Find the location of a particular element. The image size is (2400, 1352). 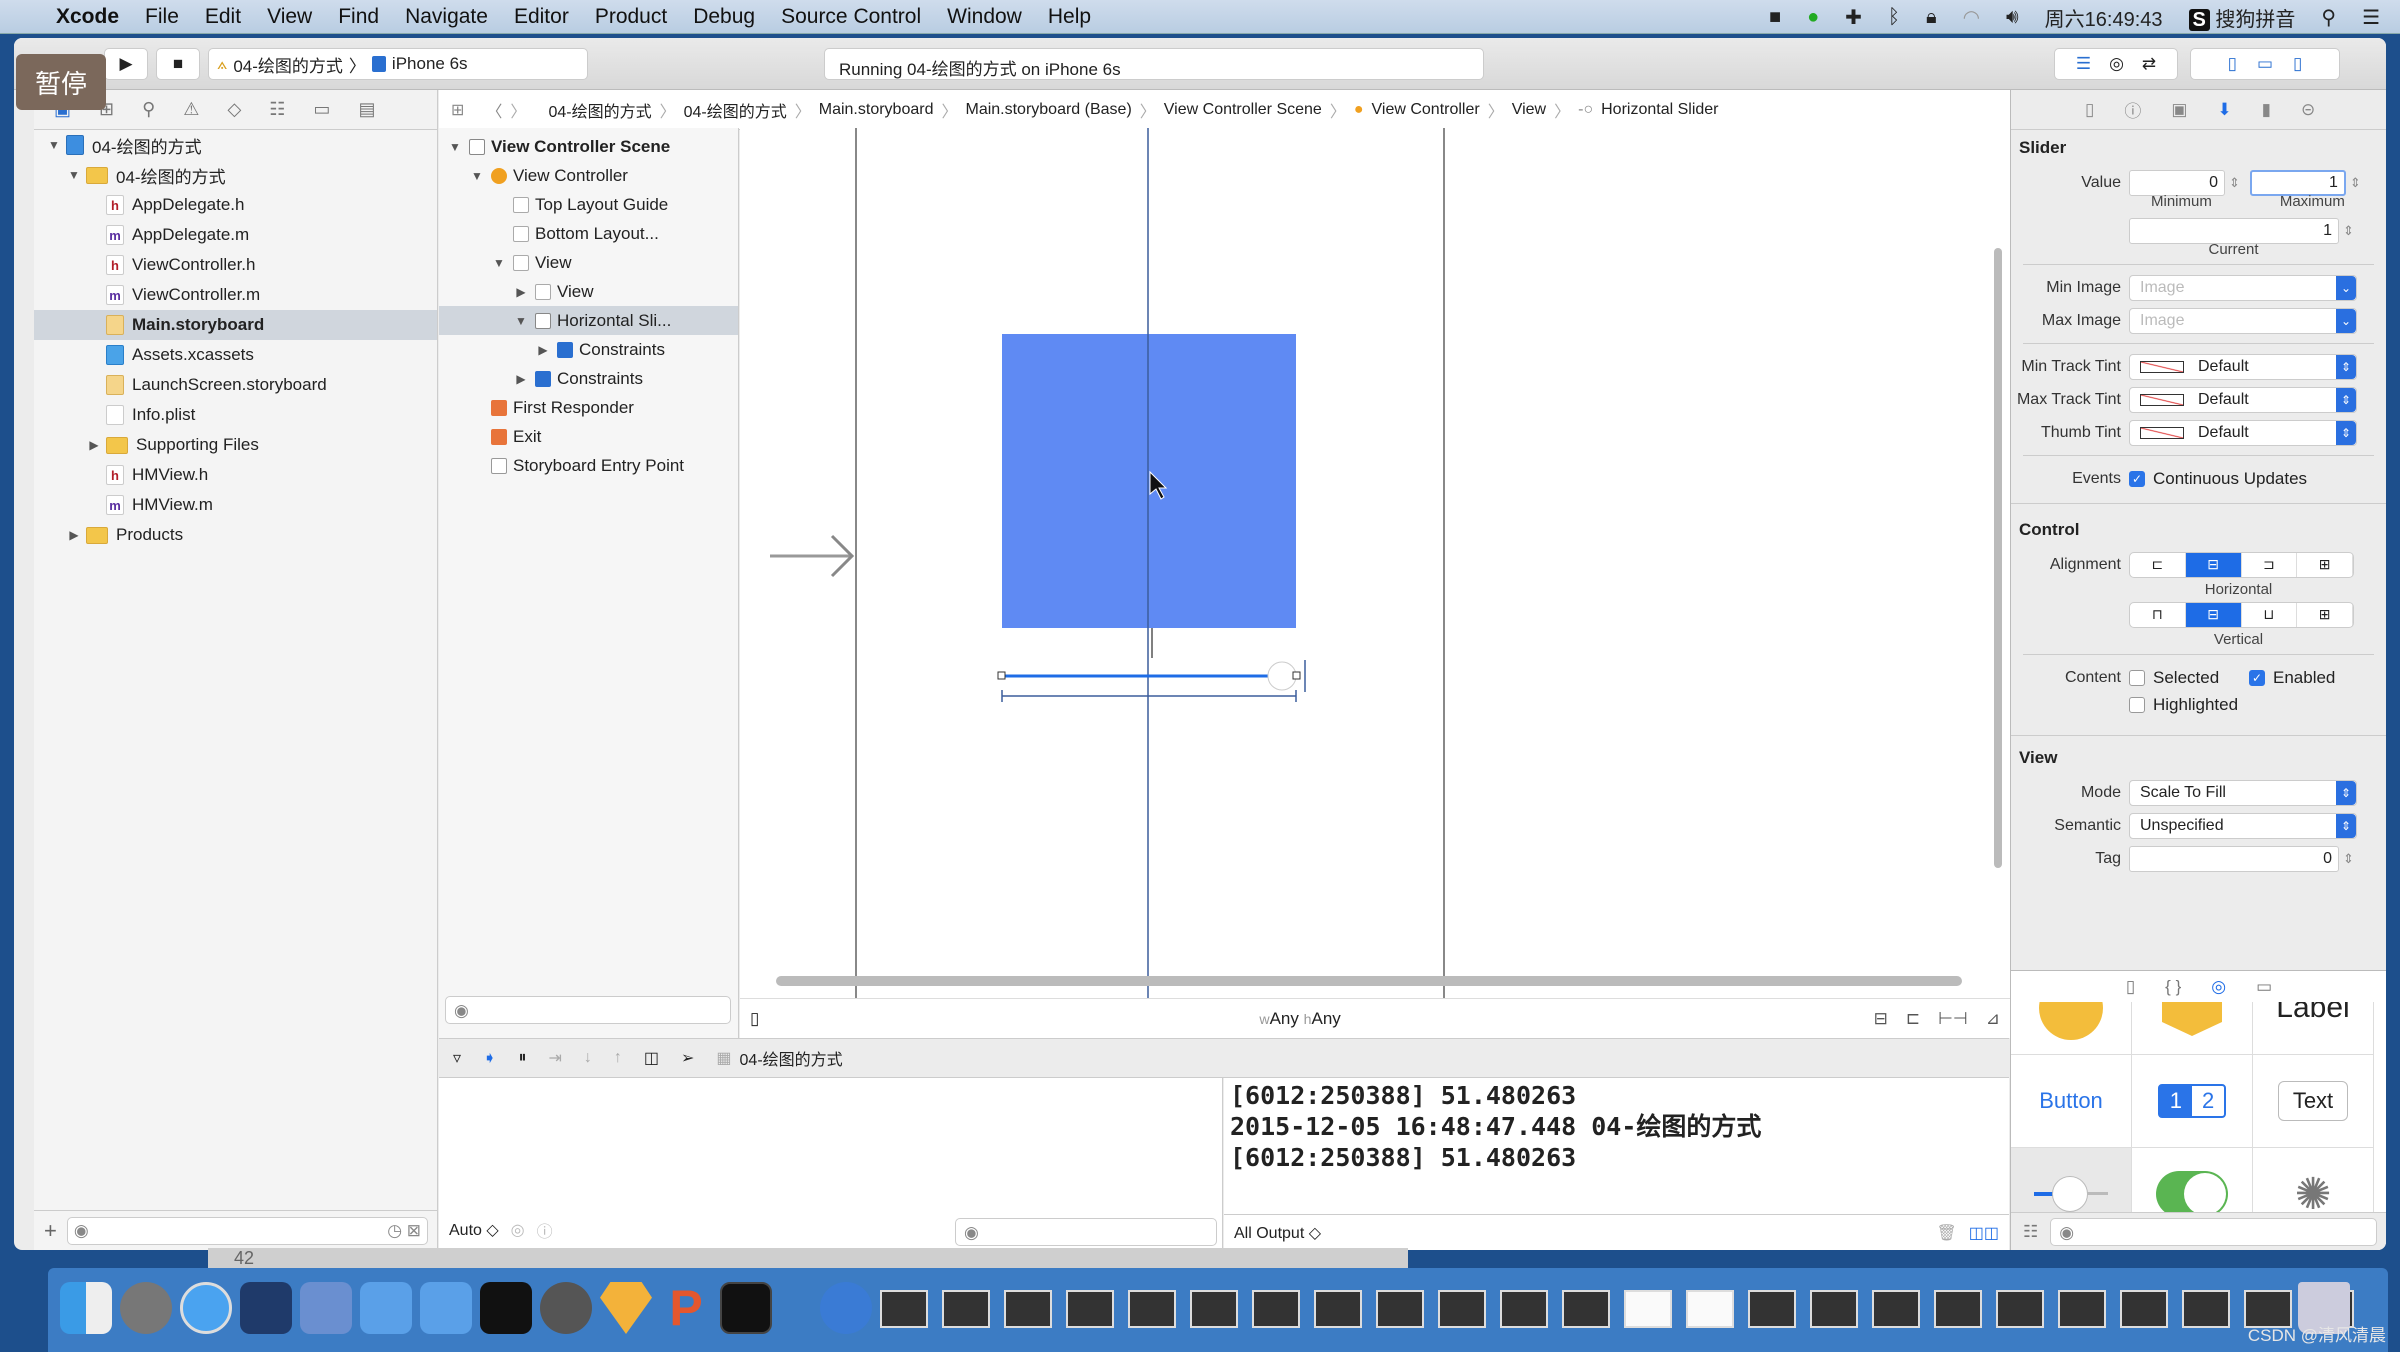

forward-icon: 〉 is located at coordinates (518, 110).